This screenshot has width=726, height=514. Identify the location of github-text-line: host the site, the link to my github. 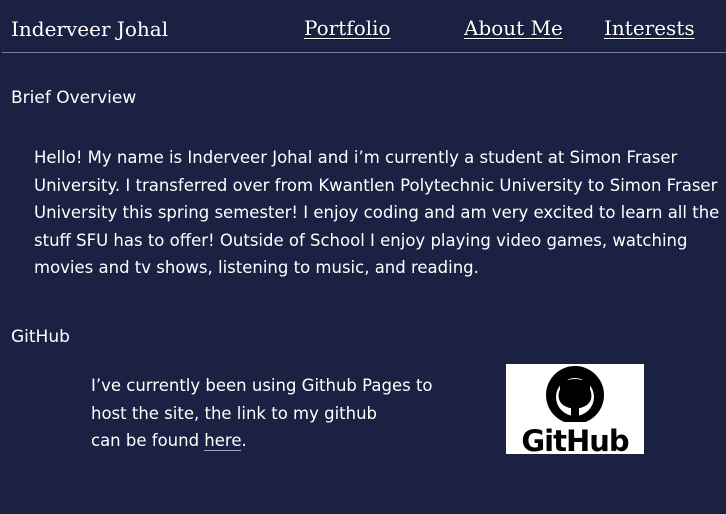
(234, 413).